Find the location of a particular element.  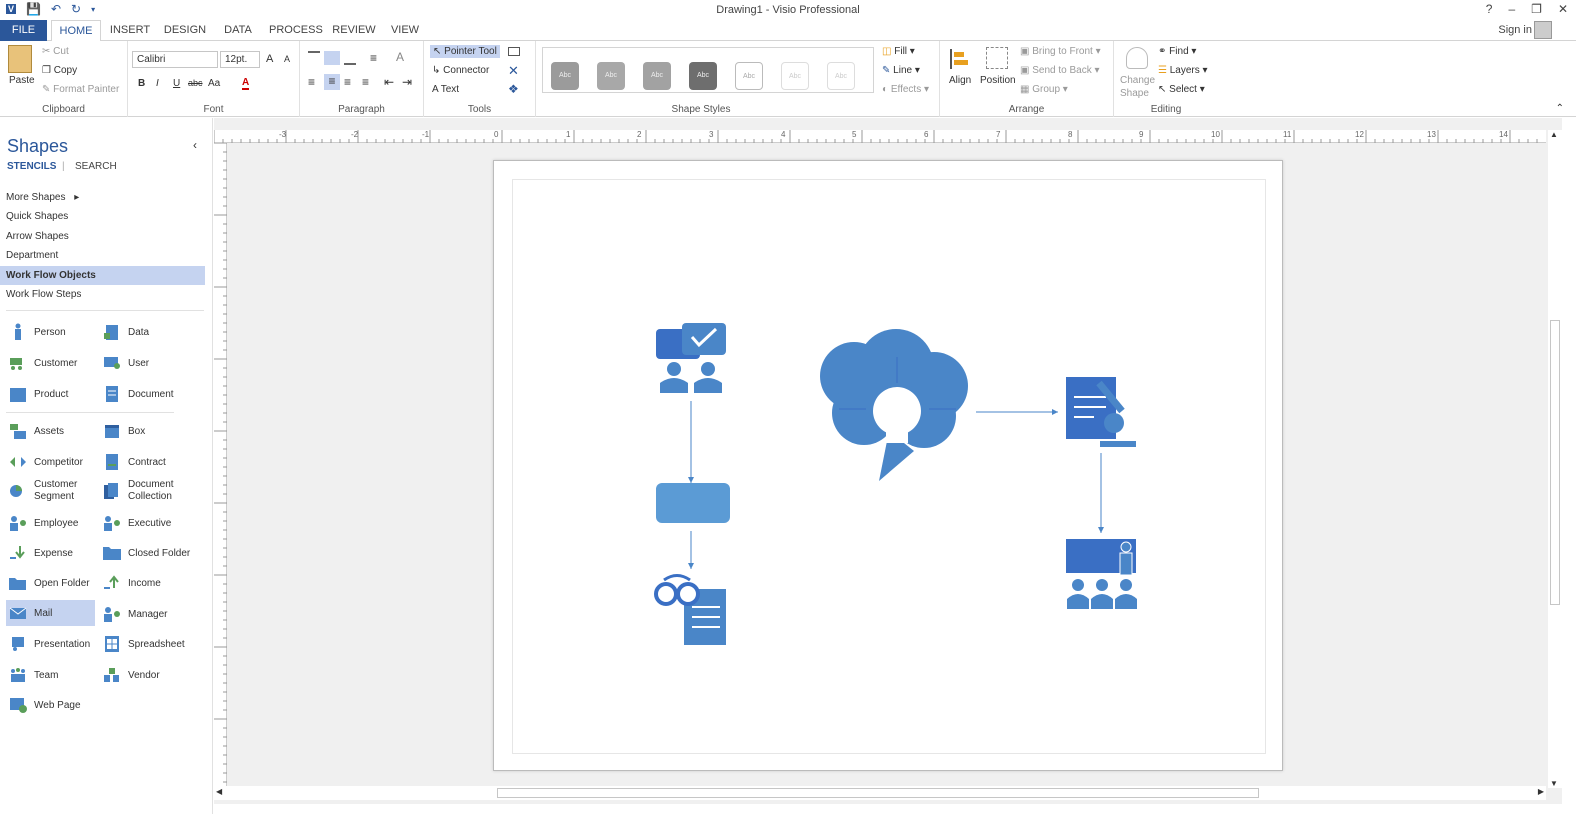

font-name-select: Calibri is located at coordinates (175, 59).